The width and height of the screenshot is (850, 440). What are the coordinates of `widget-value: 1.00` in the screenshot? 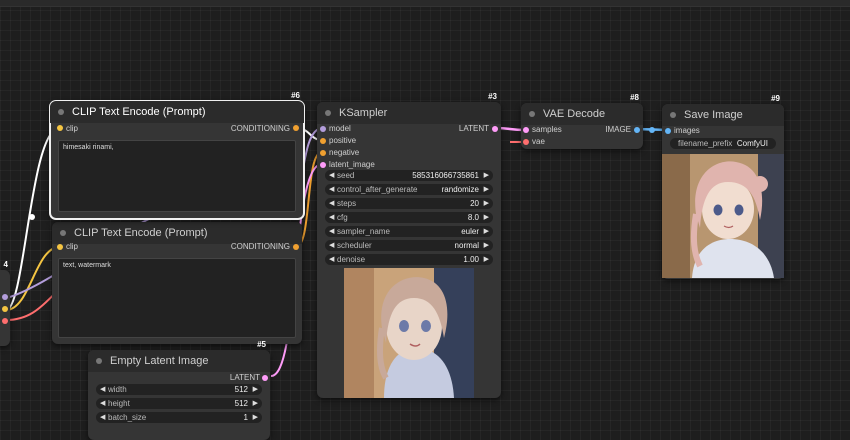 It's located at (471, 259).